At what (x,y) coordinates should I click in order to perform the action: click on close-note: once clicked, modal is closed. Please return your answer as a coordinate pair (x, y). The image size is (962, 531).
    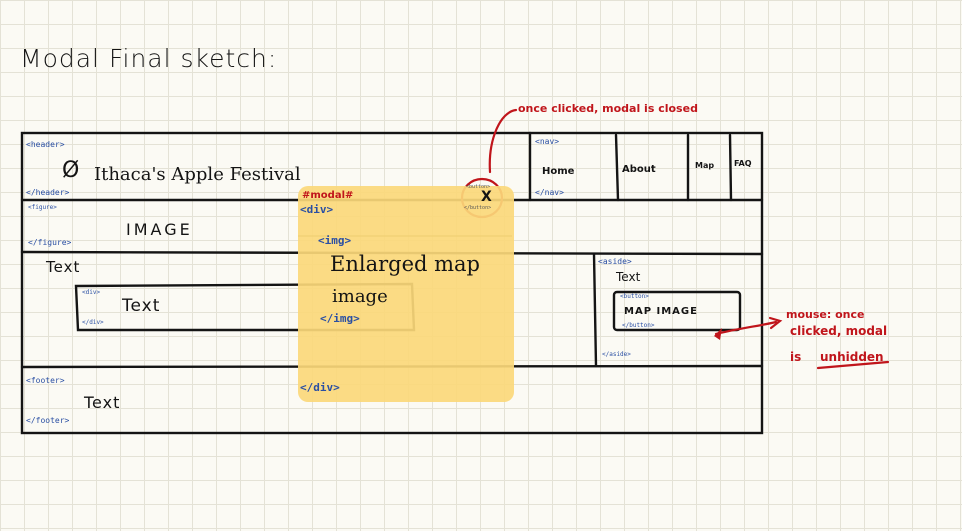
    Looking at the image, I should click on (608, 108).